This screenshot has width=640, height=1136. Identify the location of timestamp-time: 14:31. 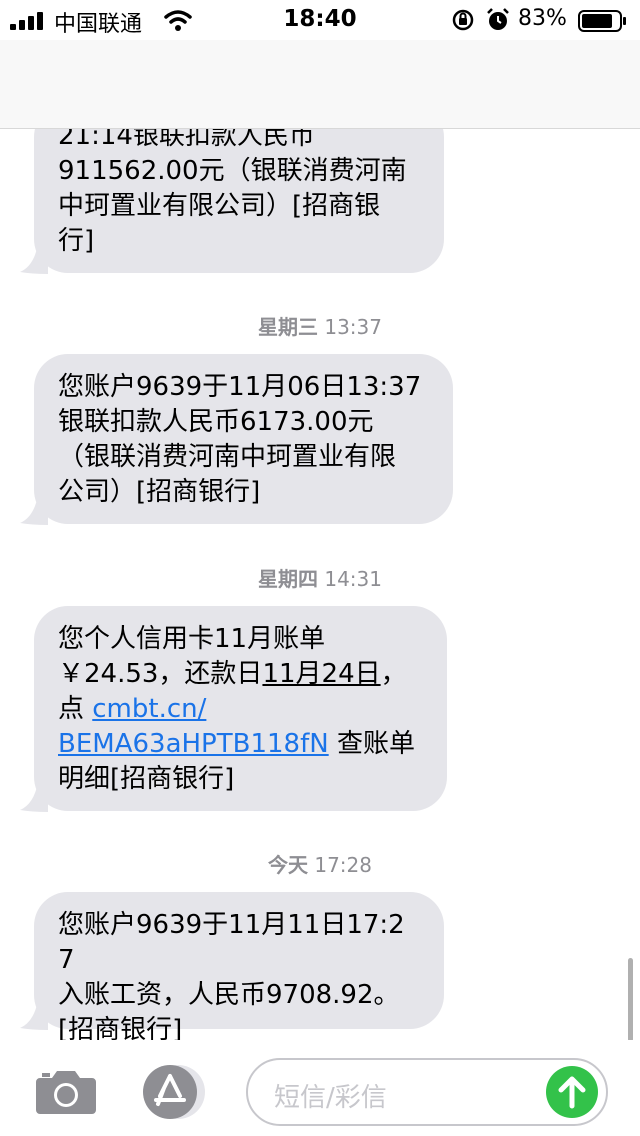
(353, 579).